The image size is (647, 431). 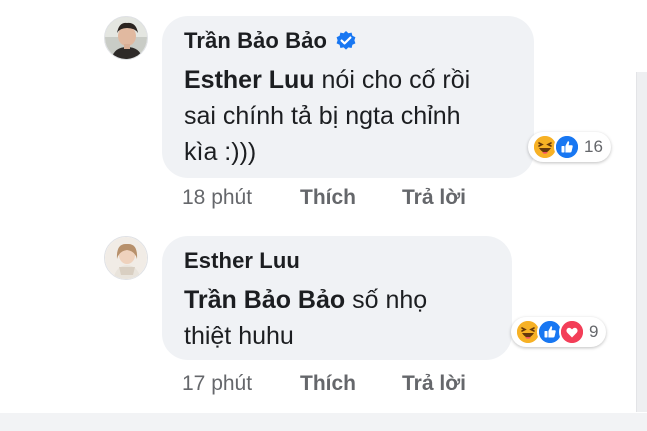 I want to click on comment-author: Esther Luu, so click(x=242, y=261).